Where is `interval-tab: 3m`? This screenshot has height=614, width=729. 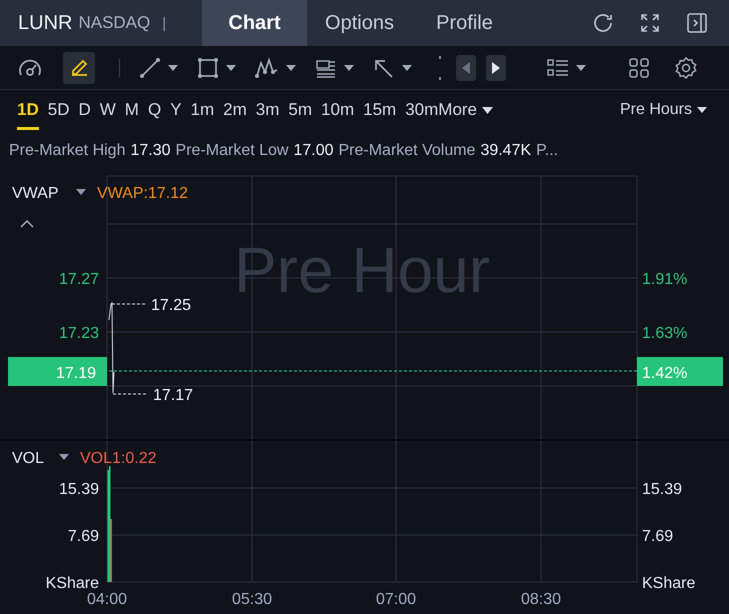
interval-tab: 3m is located at coordinates (268, 110).